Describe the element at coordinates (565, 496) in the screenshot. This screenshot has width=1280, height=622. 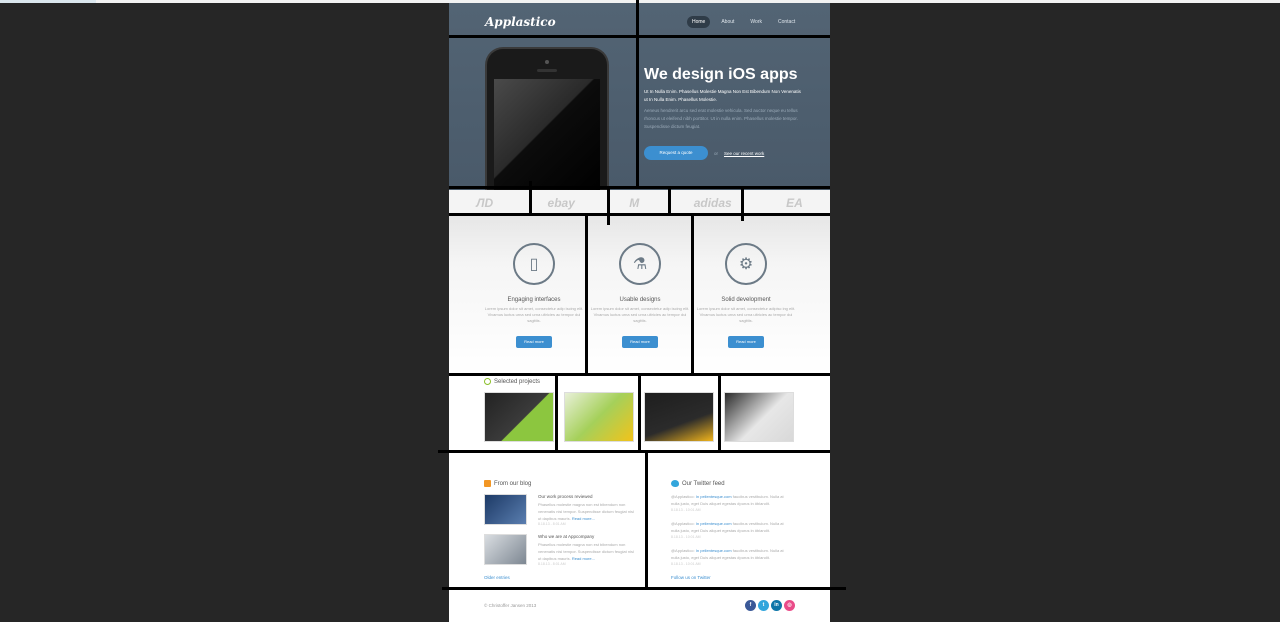
I see `blog-post-title: Our work process reviewed` at that location.